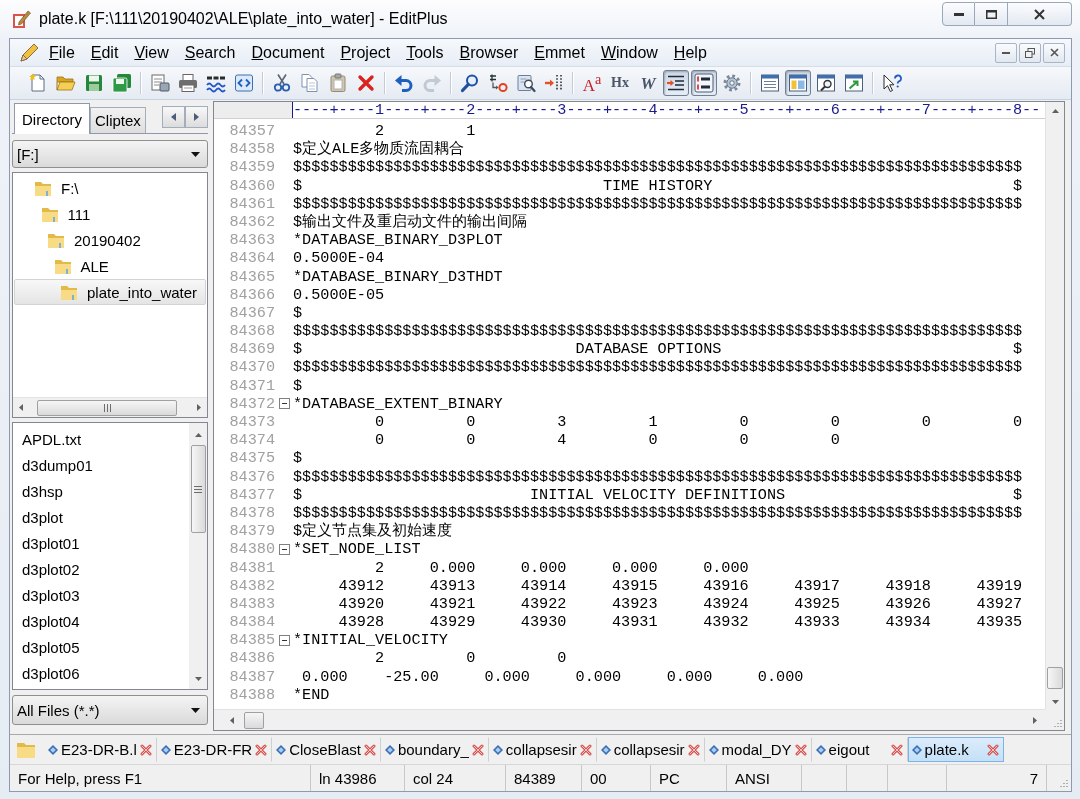 This screenshot has width=1080, height=799. Describe the element at coordinates (997, 778) in the screenshot. I see `status-indicator: 7` at that location.